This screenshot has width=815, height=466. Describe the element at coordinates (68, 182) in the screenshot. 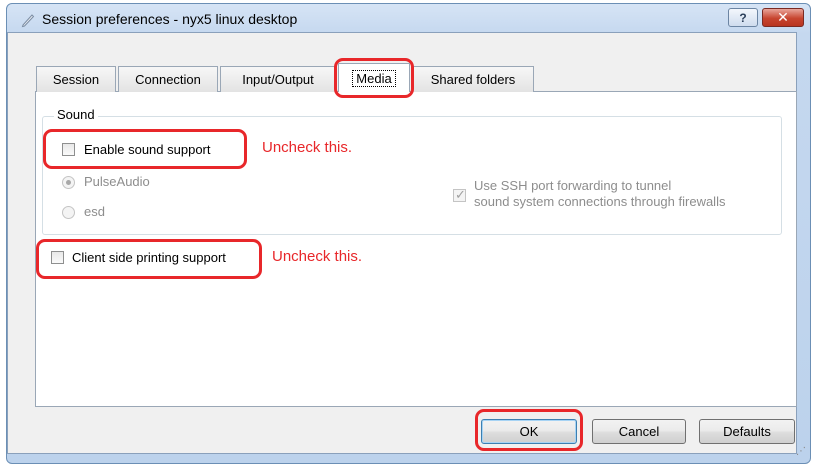

I see `pulseaudio-radio` at that location.